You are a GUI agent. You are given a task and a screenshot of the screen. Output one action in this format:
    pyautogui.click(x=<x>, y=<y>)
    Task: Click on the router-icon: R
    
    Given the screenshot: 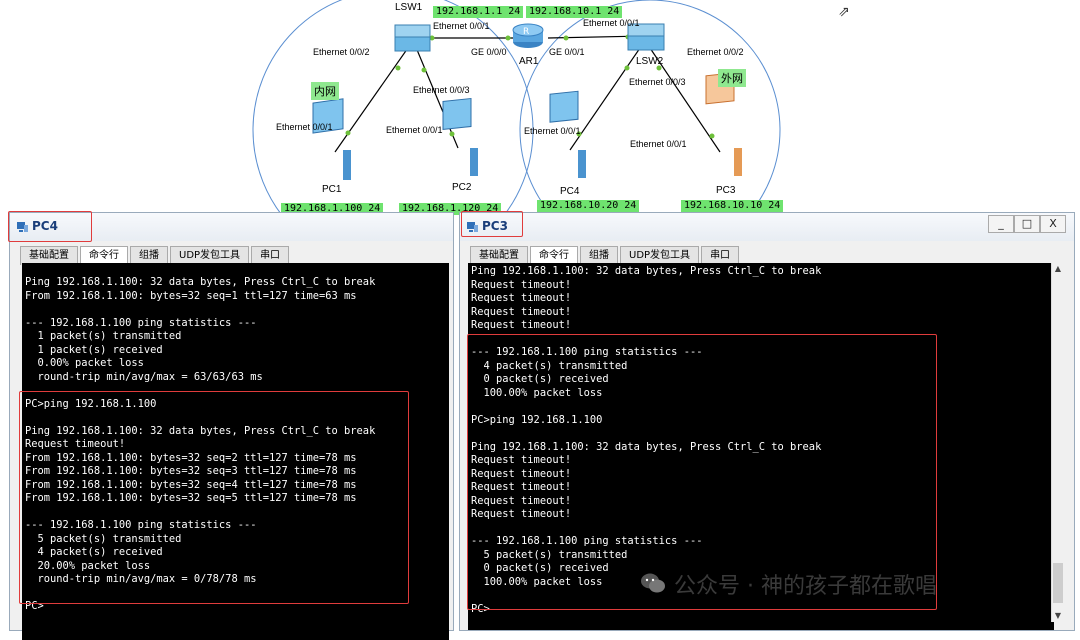 What is the action you would take?
    pyautogui.click(x=528, y=35)
    